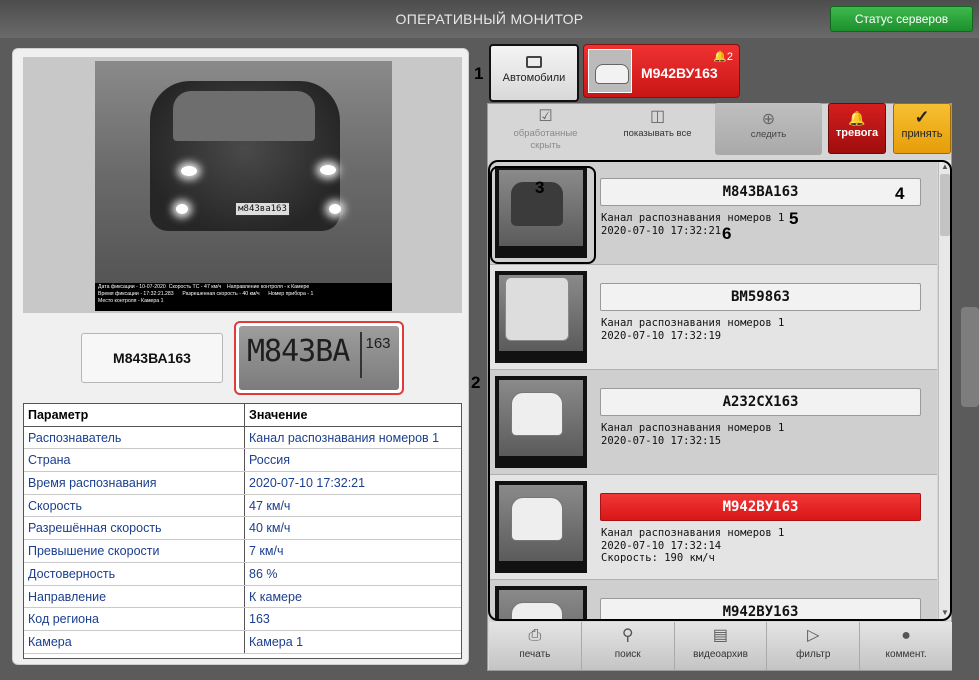 This screenshot has width=979, height=680. I want to click on param-value: Канал распознавания номеров 1, so click(344, 437).